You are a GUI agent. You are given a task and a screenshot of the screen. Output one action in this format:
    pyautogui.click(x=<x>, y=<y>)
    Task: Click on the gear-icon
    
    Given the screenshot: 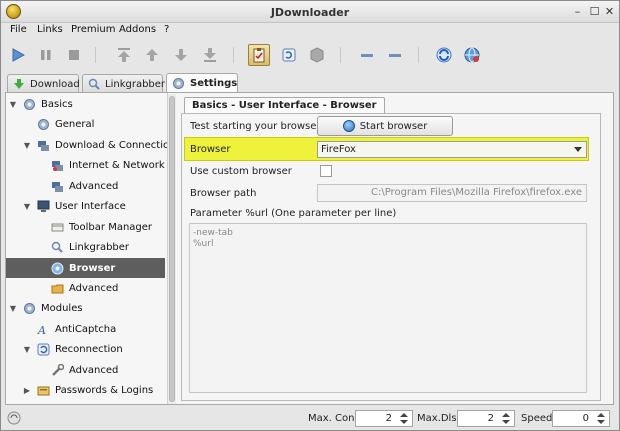 What is the action you would take?
    pyautogui.click(x=43, y=124)
    